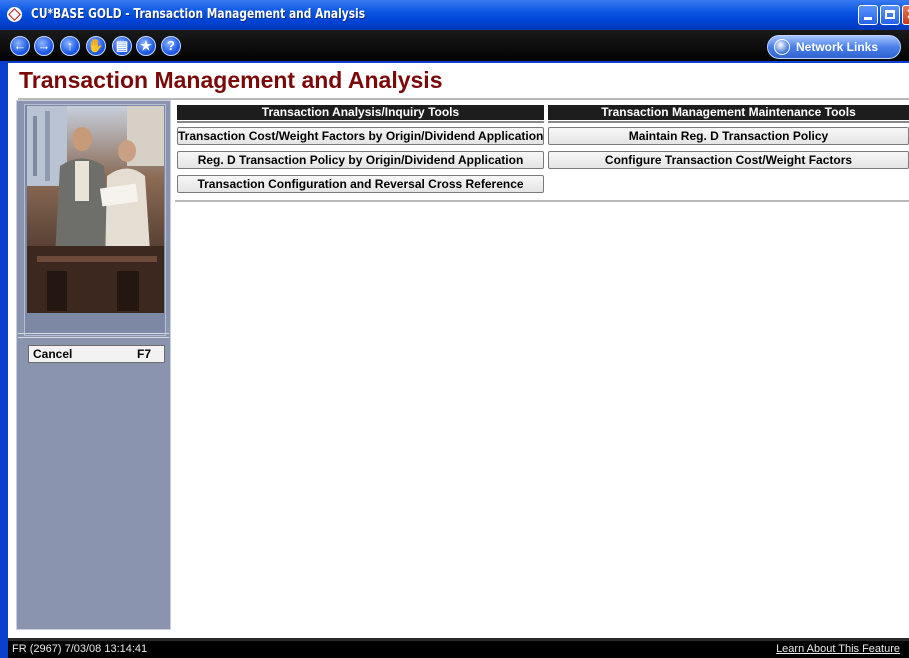  Describe the element at coordinates (458, 639) in the screenshot. I see `status-bar-shade` at that location.